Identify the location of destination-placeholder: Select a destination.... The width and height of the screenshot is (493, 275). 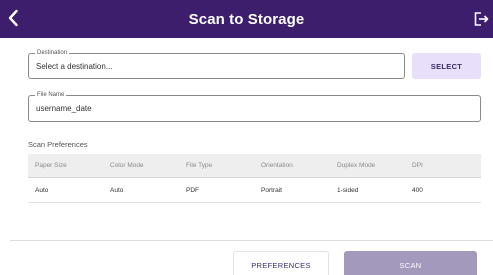
(74, 66).